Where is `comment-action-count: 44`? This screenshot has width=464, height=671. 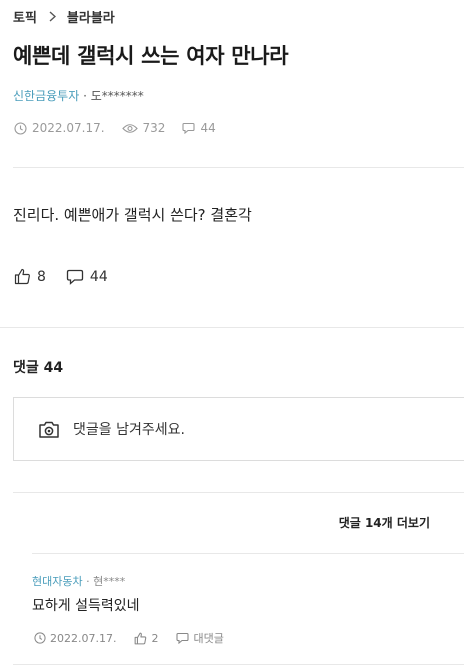 comment-action-count: 44 is located at coordinates (98, 276).